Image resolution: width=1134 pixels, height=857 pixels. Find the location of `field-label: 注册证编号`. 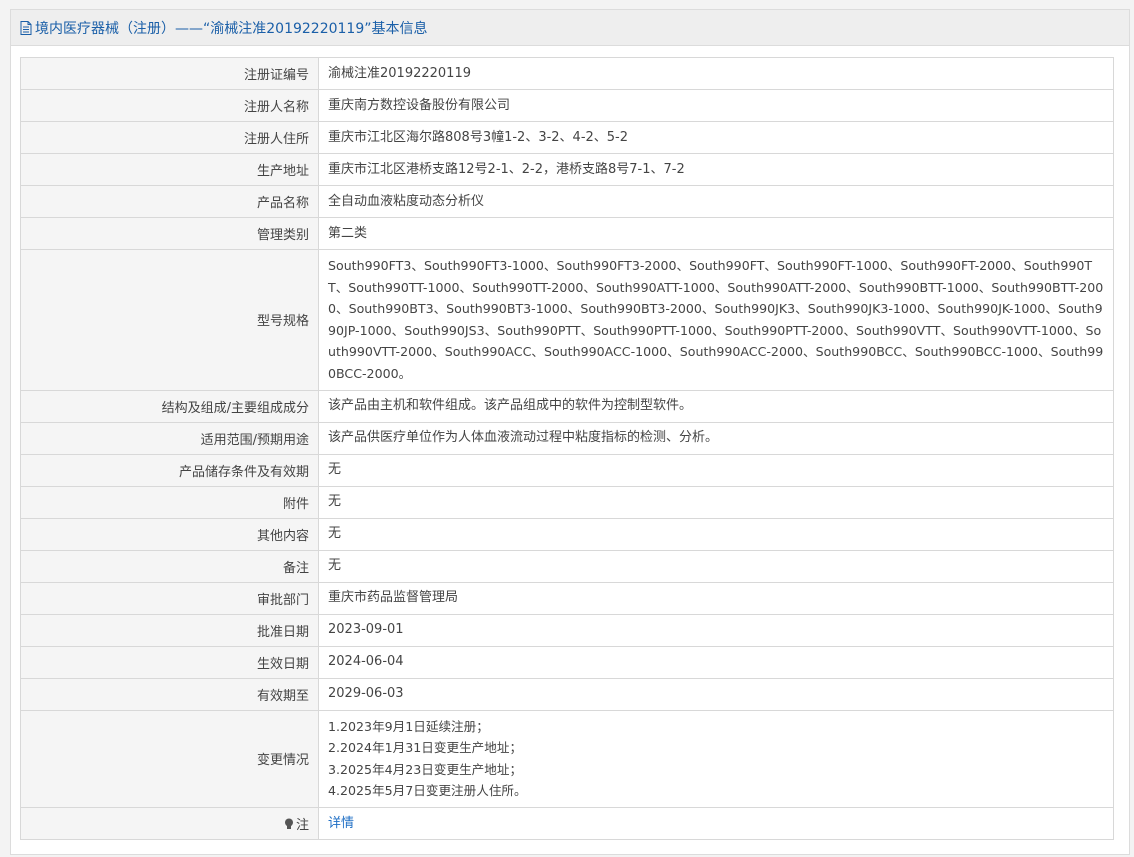

field-label: 注册证编号 is located at coordinates (169, 73).